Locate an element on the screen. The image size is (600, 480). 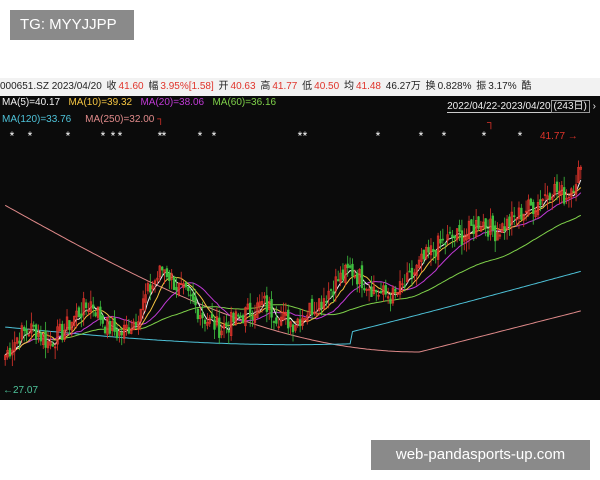
high-price-label: 41.77 → is located at coordinates (559, 136).